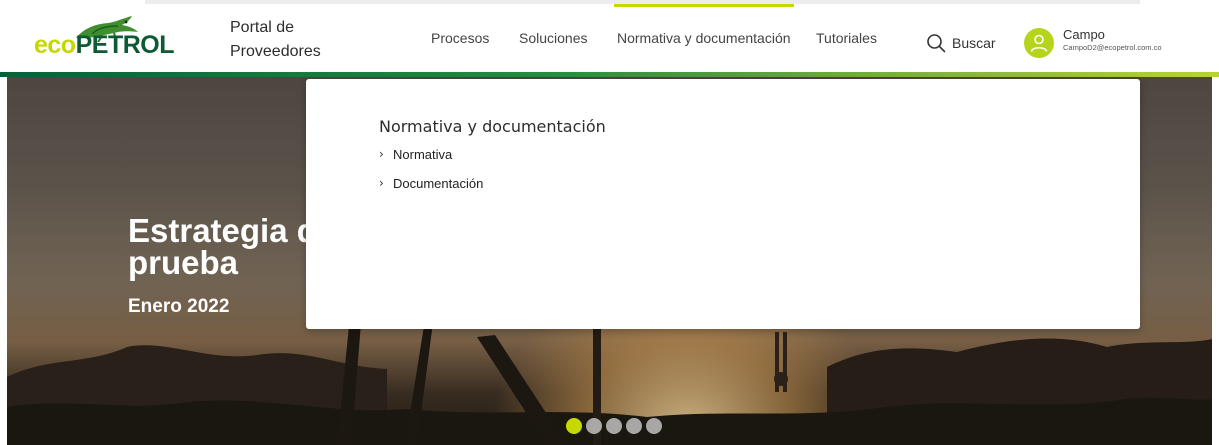 The image size is (1219, 445). I want to click on logo-wordmark: ecoPETROL, so click(104, 45).